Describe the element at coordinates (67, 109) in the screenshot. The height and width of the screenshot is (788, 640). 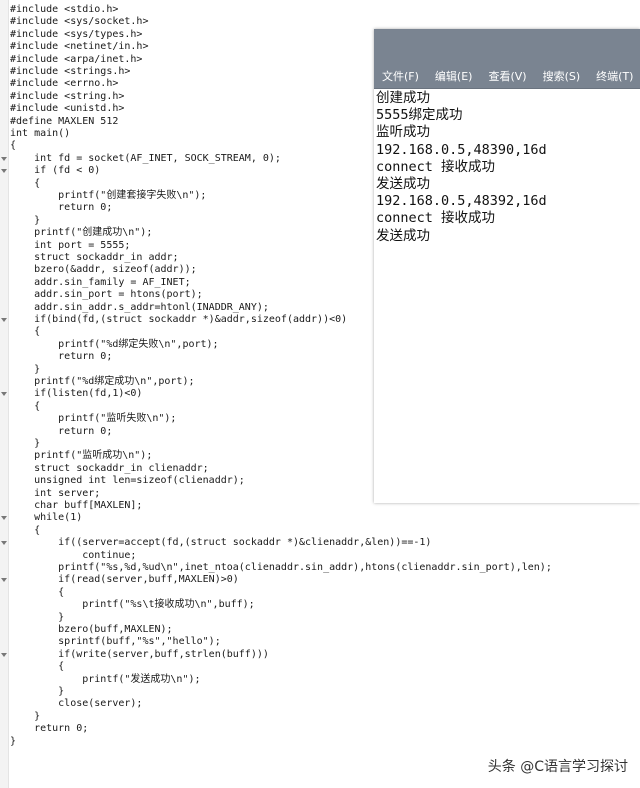
I see `code-line: #include <unistd.h>` at that location.